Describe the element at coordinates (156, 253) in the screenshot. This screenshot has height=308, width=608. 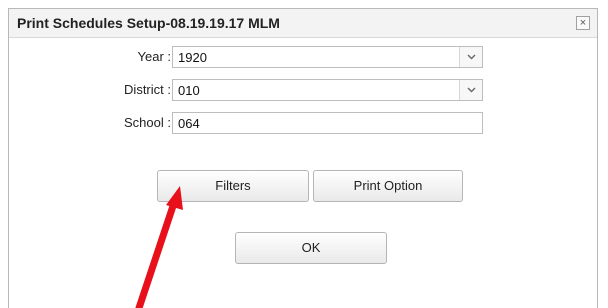
I see `annotation-arrow-shaft` at that location.